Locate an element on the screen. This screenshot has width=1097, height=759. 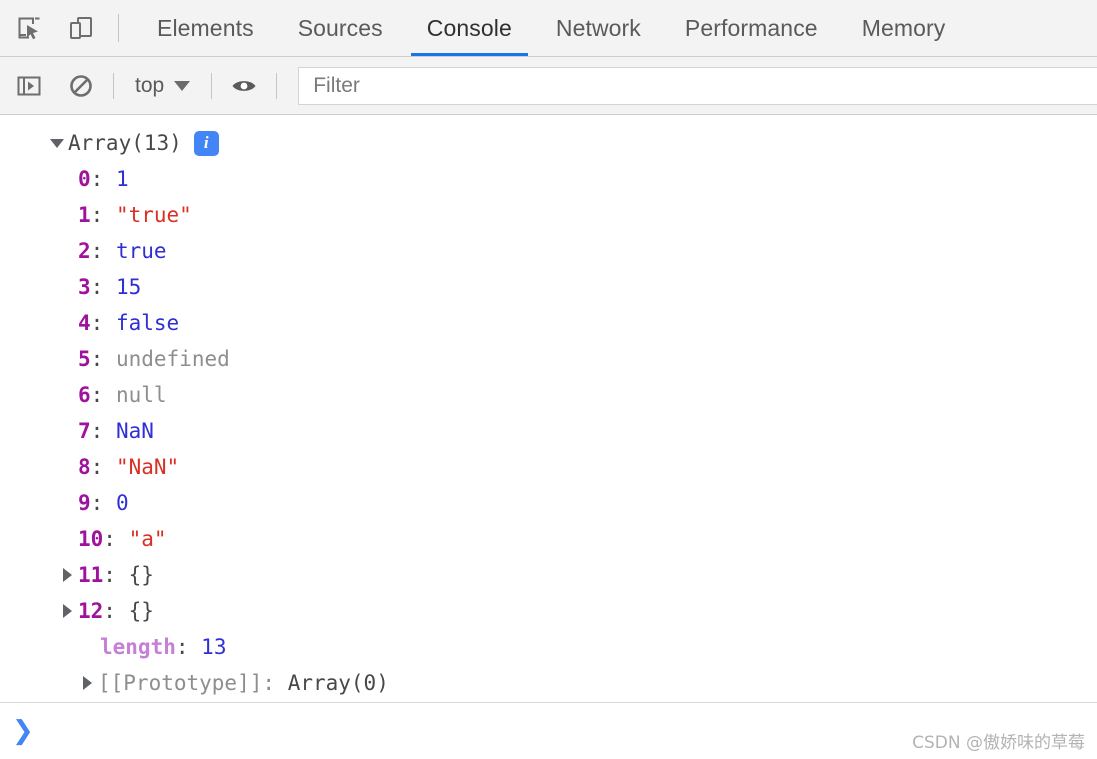
expand-toggle-root is located at coordinates (57, 143).